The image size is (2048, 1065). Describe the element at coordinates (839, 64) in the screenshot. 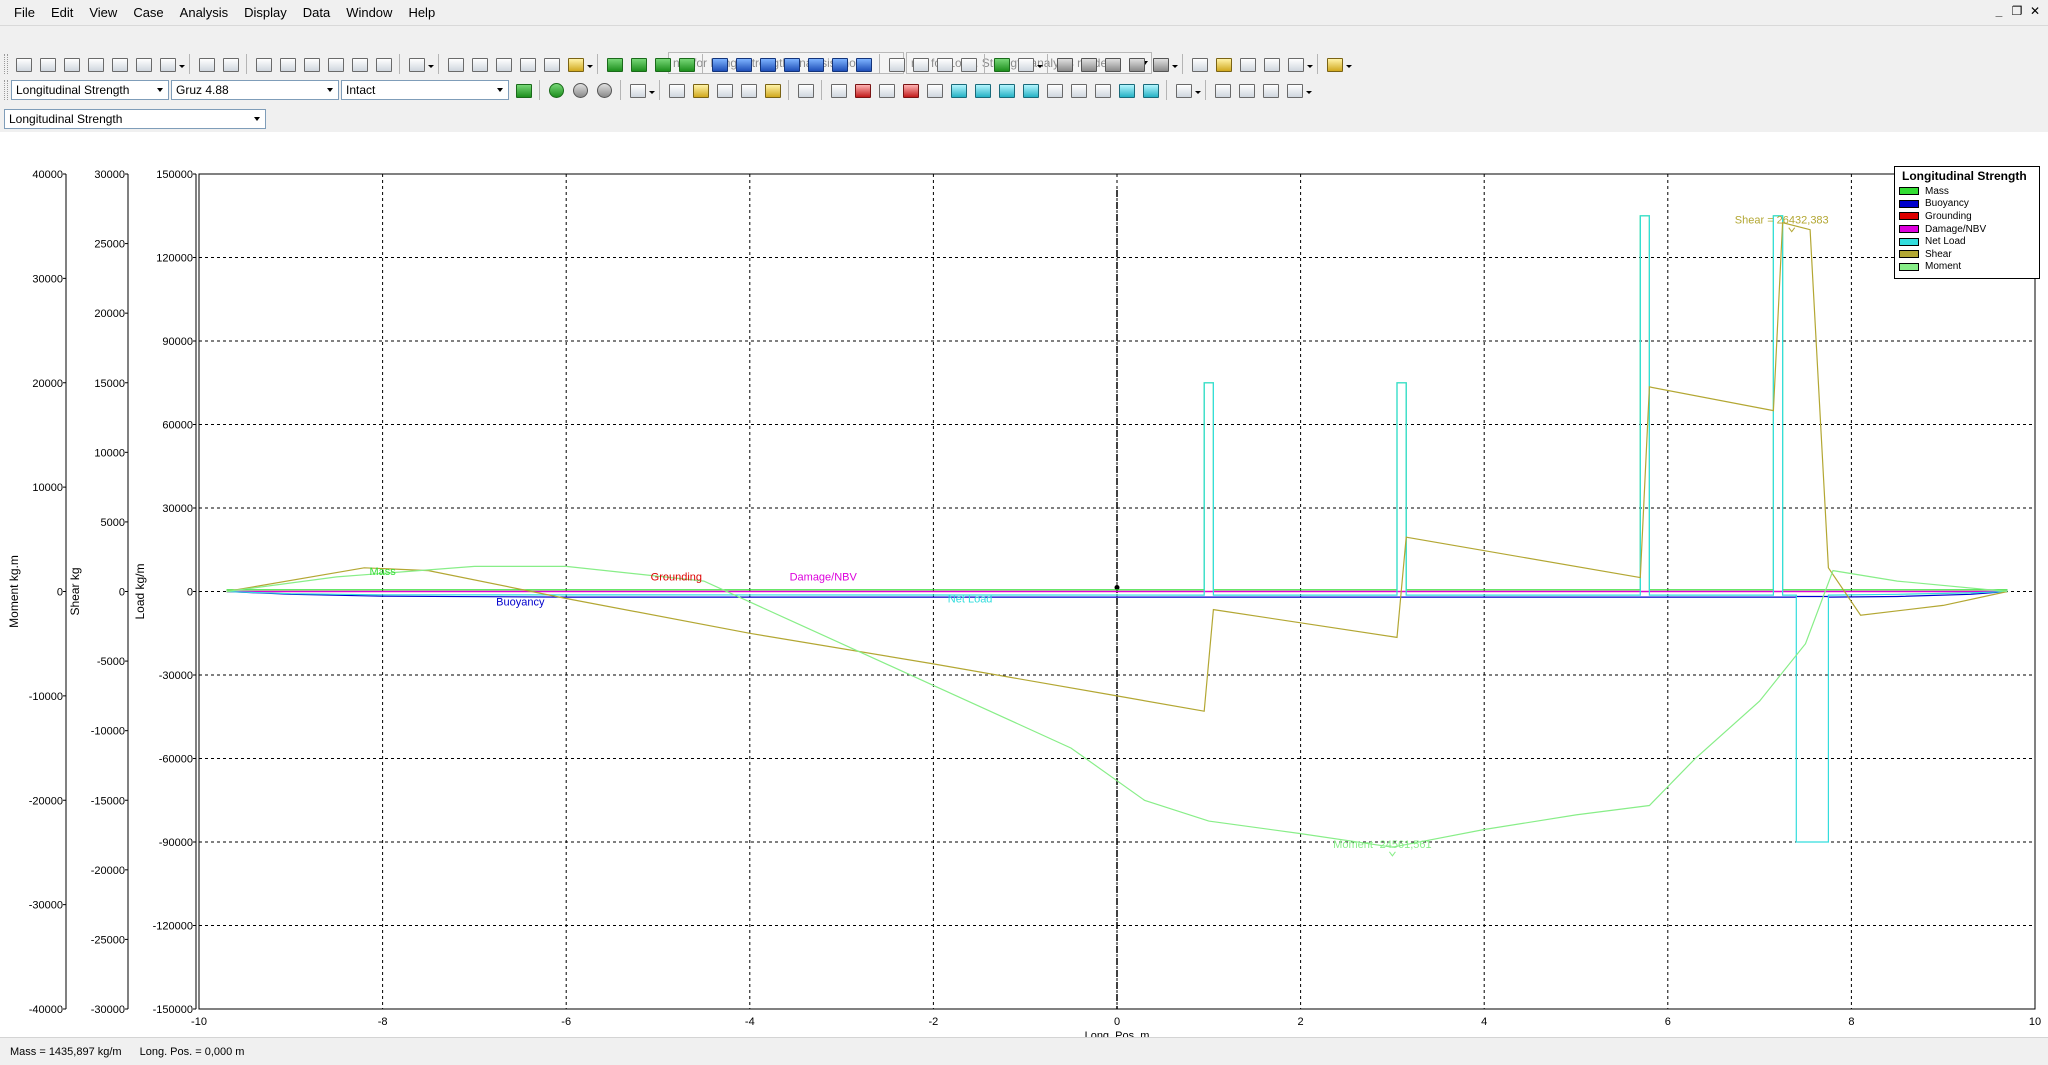

I see `tank-6-icon` at that location.